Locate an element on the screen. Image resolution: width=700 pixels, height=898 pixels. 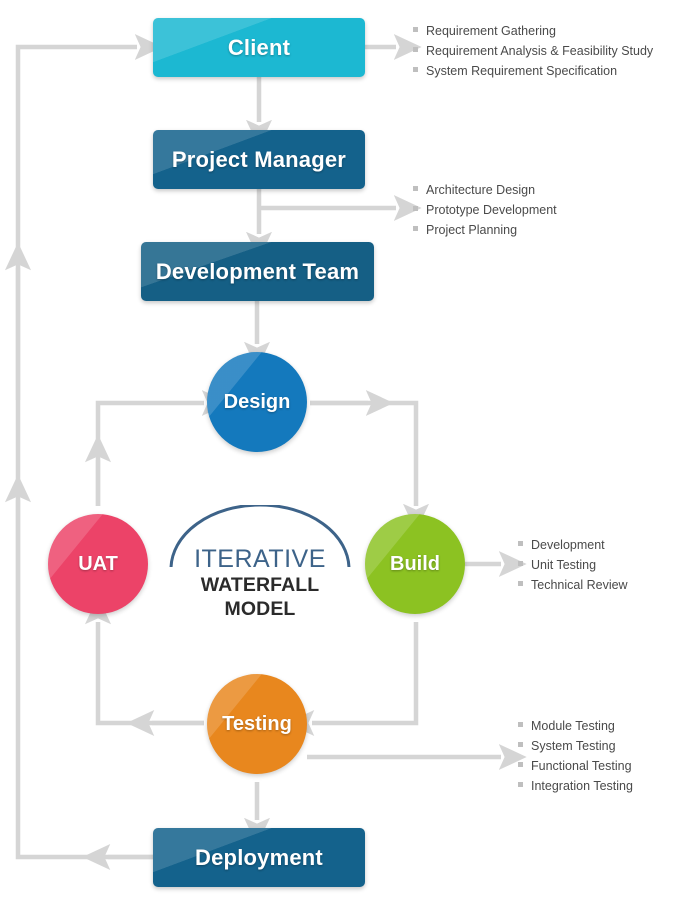
logo-line-iterative: ITERATIVE is located at coordinates (260, 559).